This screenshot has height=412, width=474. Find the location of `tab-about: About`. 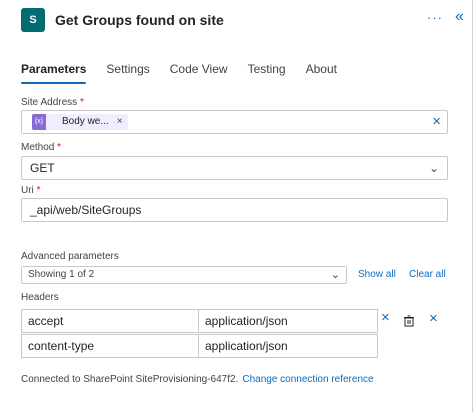

tab-about: About is located at coordinates (321, 73).